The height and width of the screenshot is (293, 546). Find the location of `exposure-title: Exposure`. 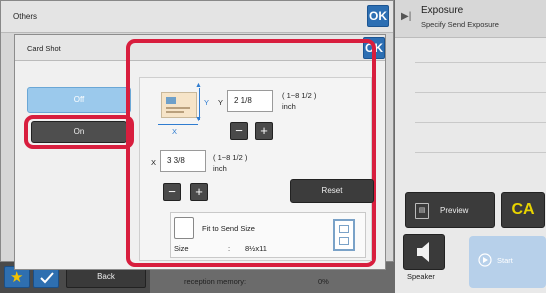

exposure-title: Exposure is located at coordinates (442, 10).